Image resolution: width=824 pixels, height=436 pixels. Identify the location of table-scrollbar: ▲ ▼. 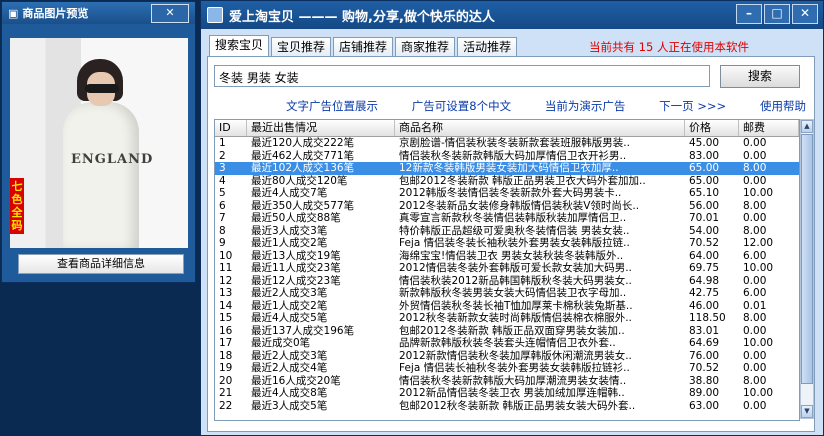
(807, 269).